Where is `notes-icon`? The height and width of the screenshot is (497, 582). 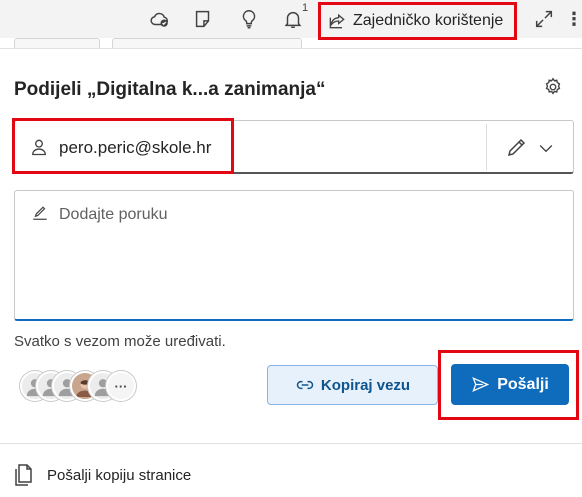
notes-icon is located at coordinates (203, 19).